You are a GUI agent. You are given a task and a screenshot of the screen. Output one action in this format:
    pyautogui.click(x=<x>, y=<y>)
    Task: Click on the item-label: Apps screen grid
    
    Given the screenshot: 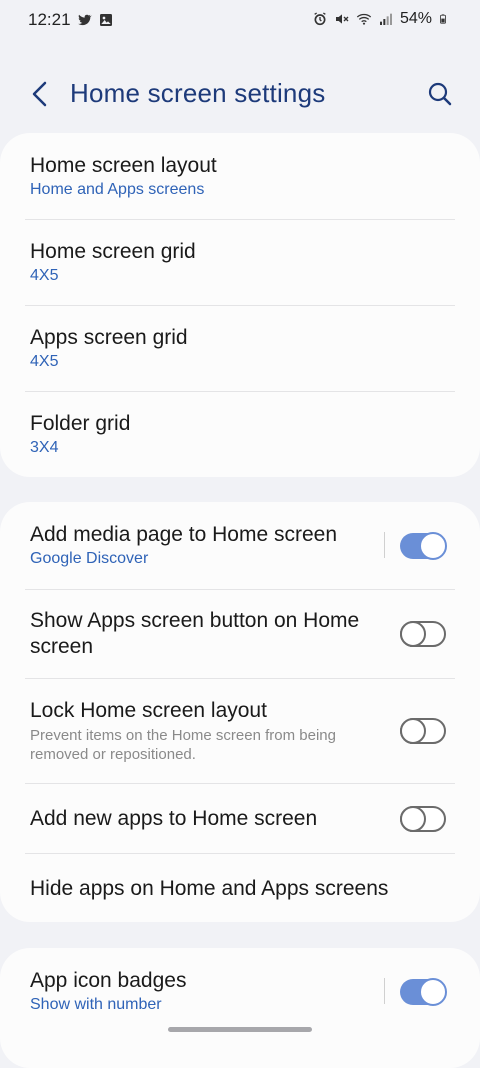 What is the action you would take?
    pyautogui.click(x=109, y=337)
    